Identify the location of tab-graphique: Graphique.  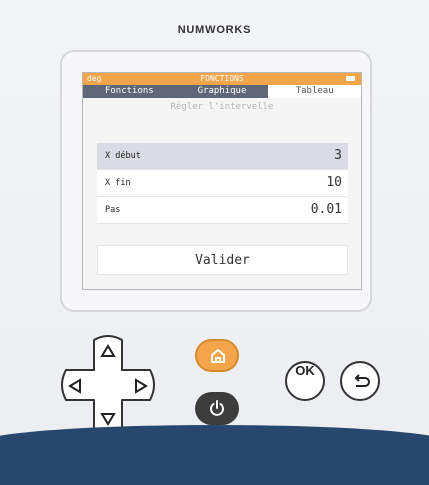
(222, 91).